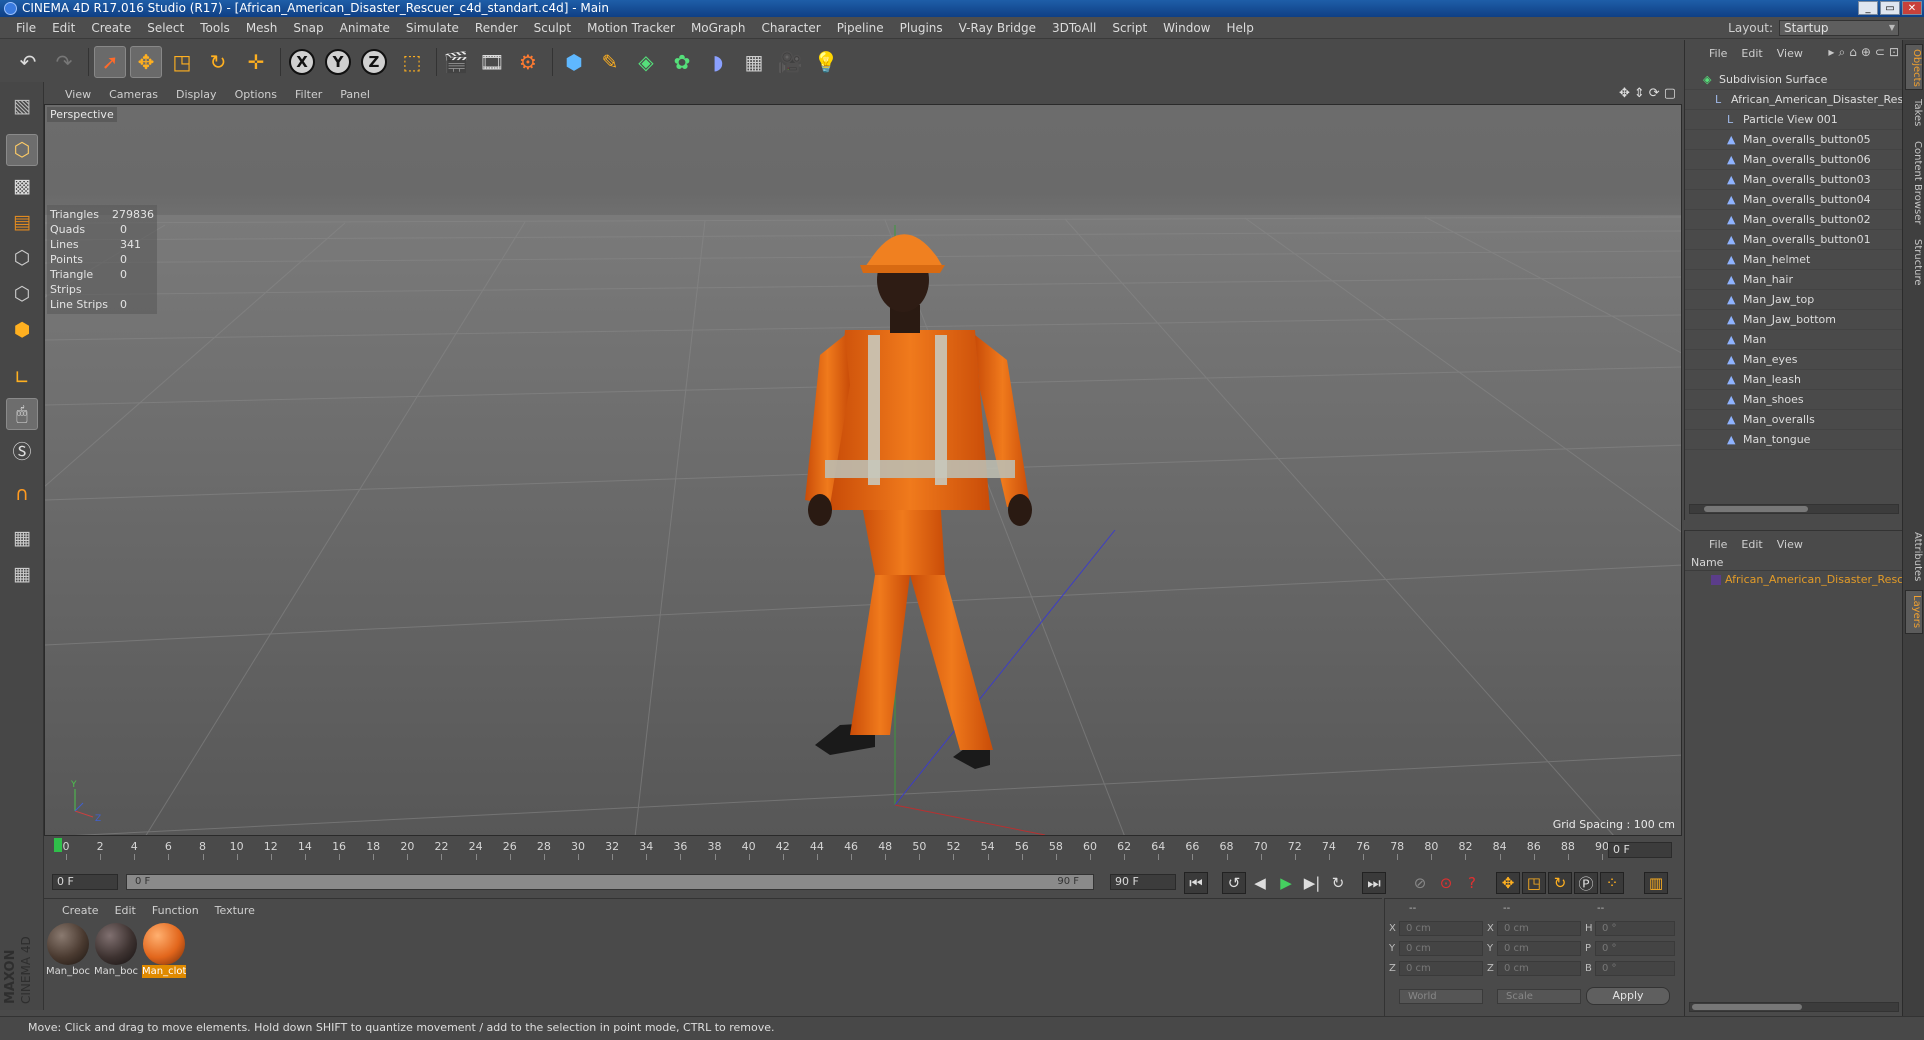  What do you see at coordinates (235, 910) in the screenshot?
I see `material-menu-texture: Texture` at bounding box center [235, 910].